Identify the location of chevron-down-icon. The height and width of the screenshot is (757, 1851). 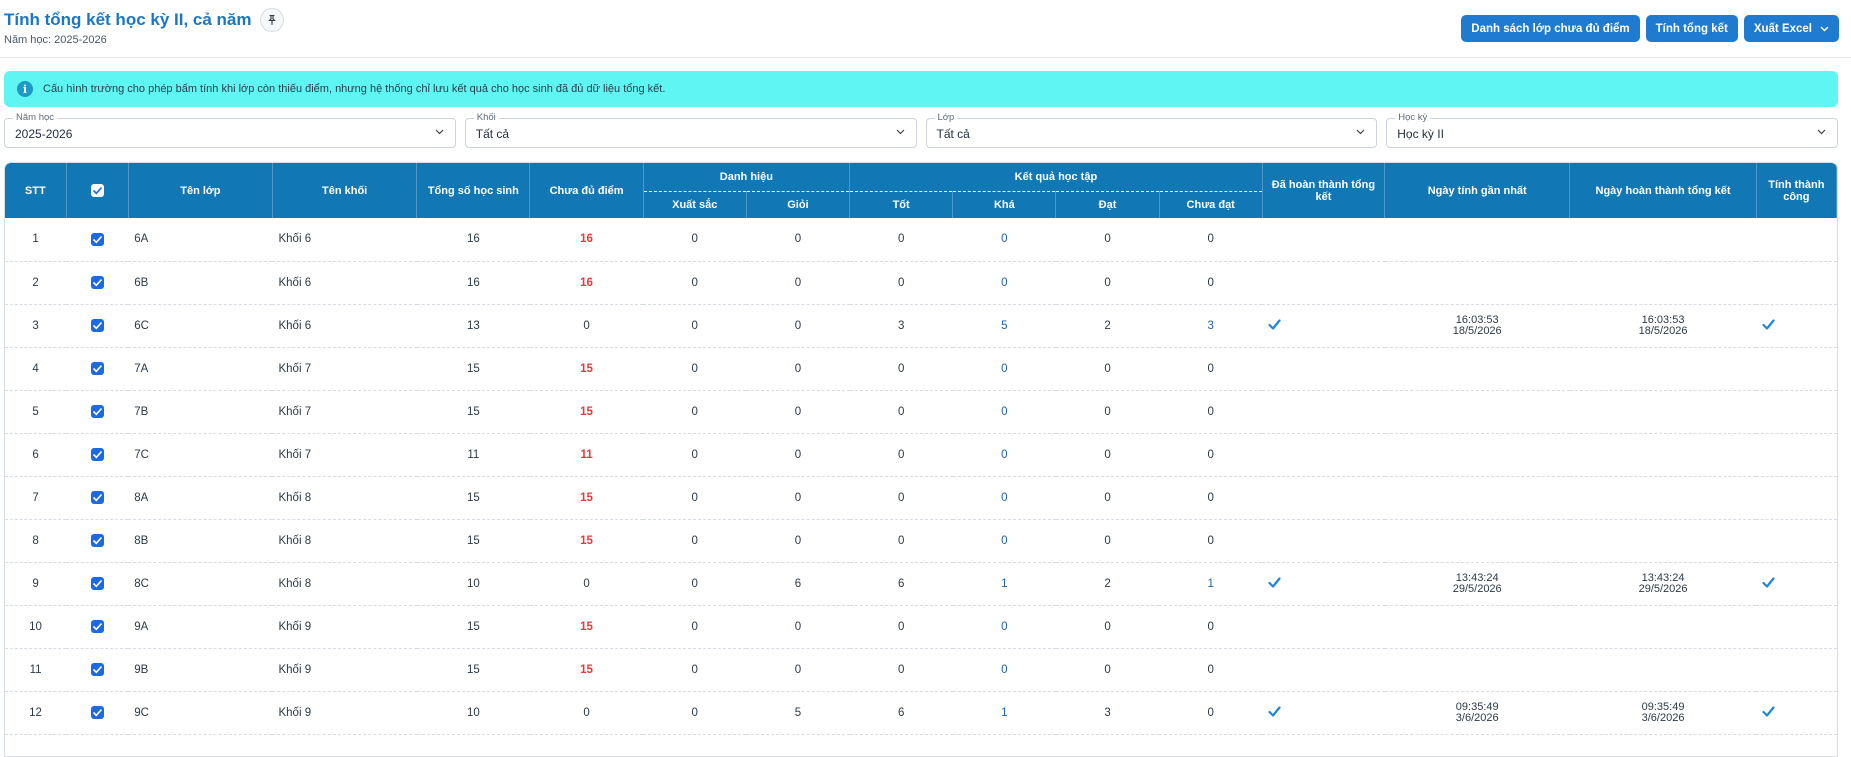
(1824, 29).